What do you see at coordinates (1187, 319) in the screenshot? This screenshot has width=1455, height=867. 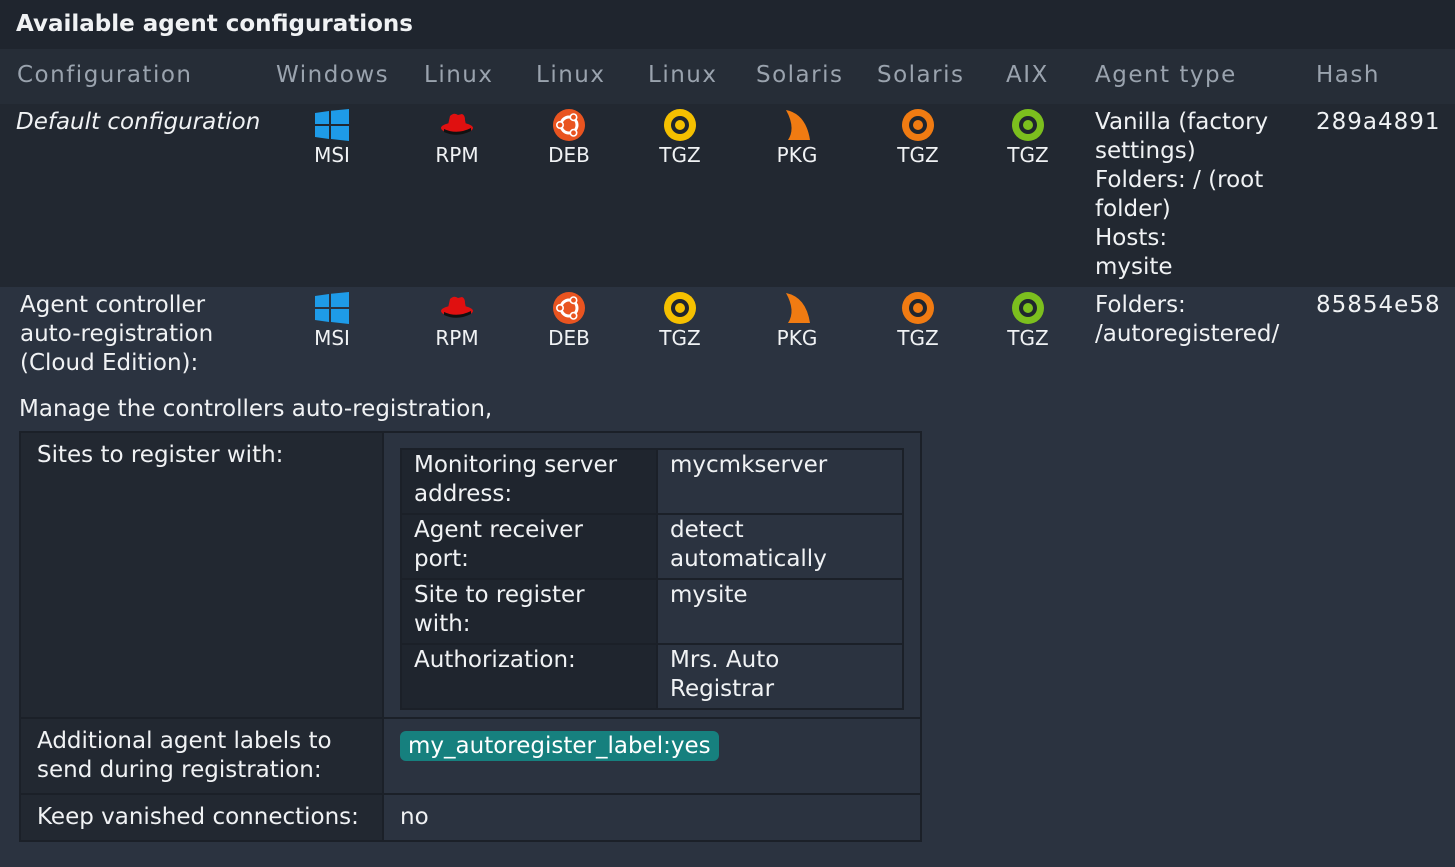 I see `agent-type-text: Folders: /autoregistered/` at bounding box center [1187, 319].